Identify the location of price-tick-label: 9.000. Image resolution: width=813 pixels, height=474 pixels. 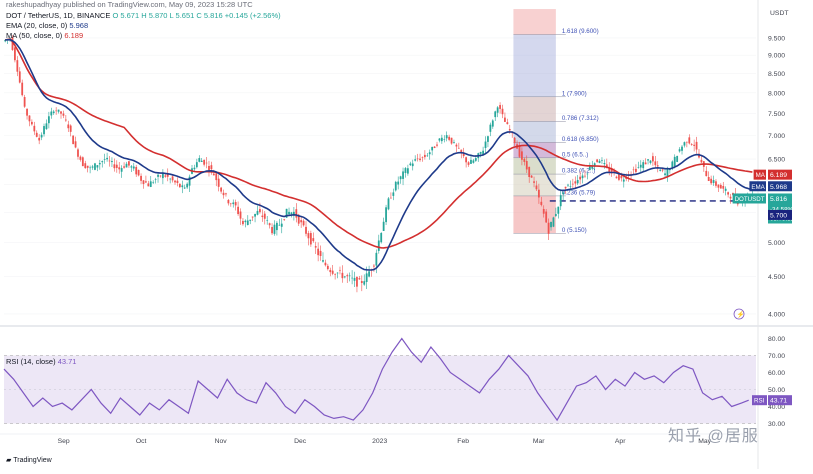
(776, 56).